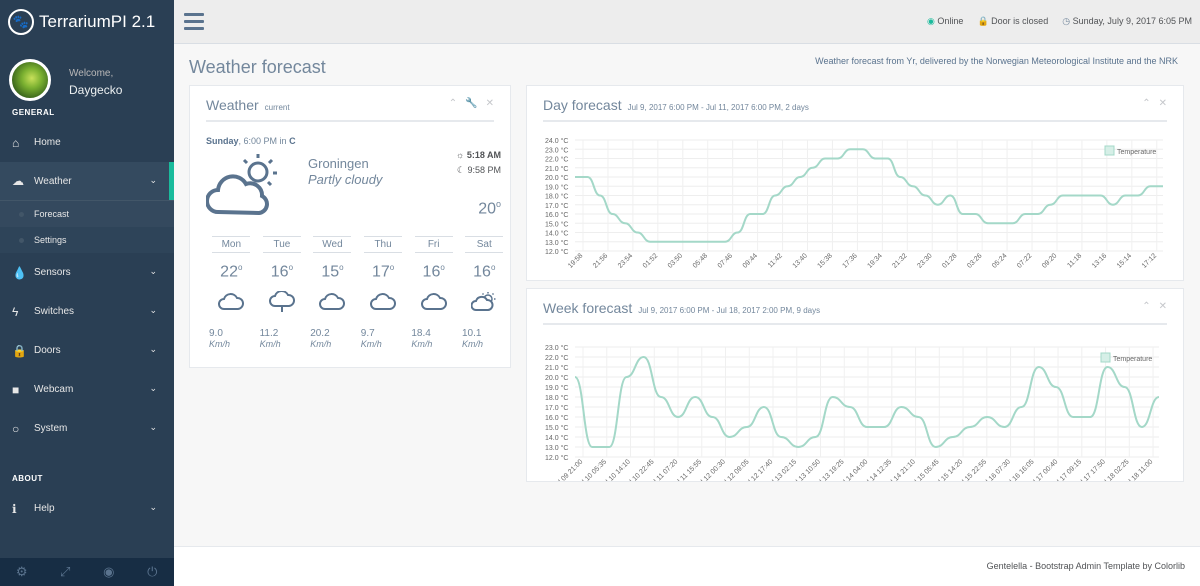 Image resolution: width=1200 pixels, height=586 pixels. I want to click on day-temp-value: 17, so click(380, 272).